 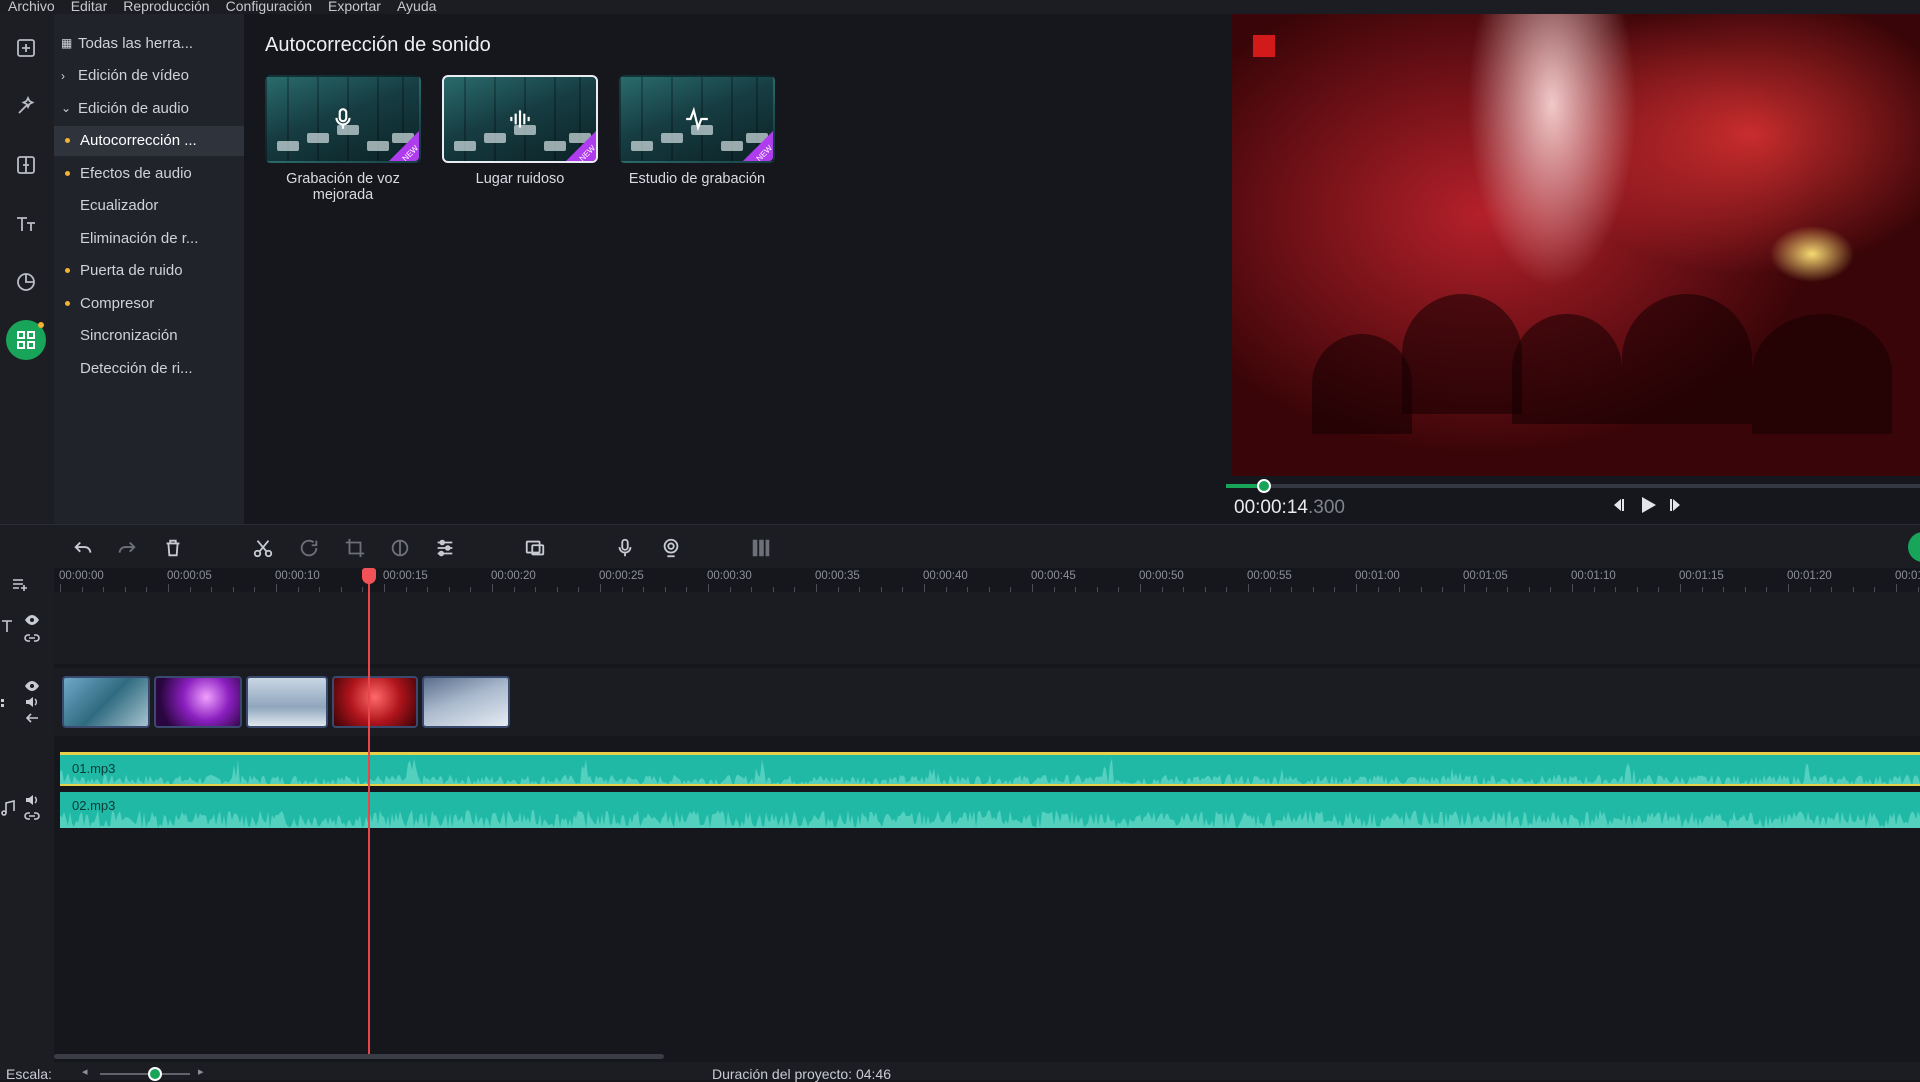 I want to click on tree-item: Compresor, so click(x=149, y=303).